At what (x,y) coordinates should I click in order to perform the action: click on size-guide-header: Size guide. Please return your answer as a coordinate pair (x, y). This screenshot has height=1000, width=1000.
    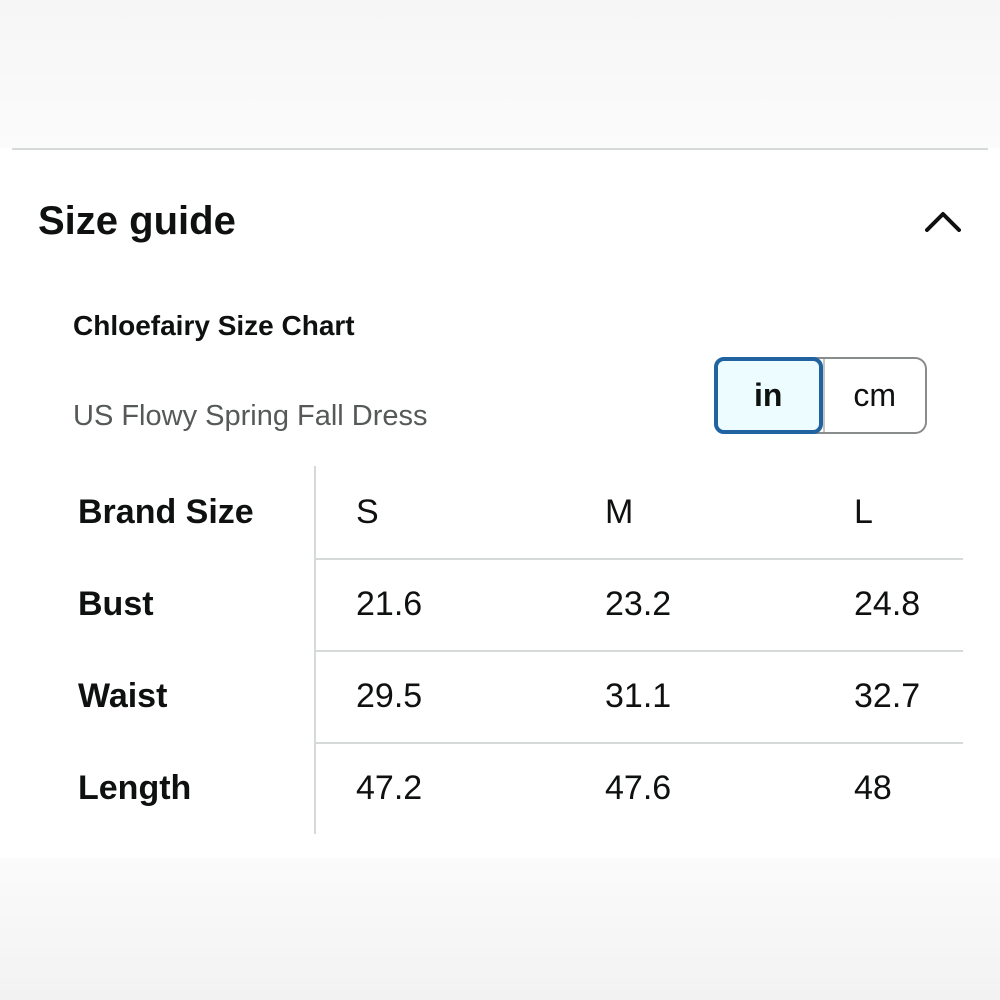
    Looking at the image, I should click on (503, 221).